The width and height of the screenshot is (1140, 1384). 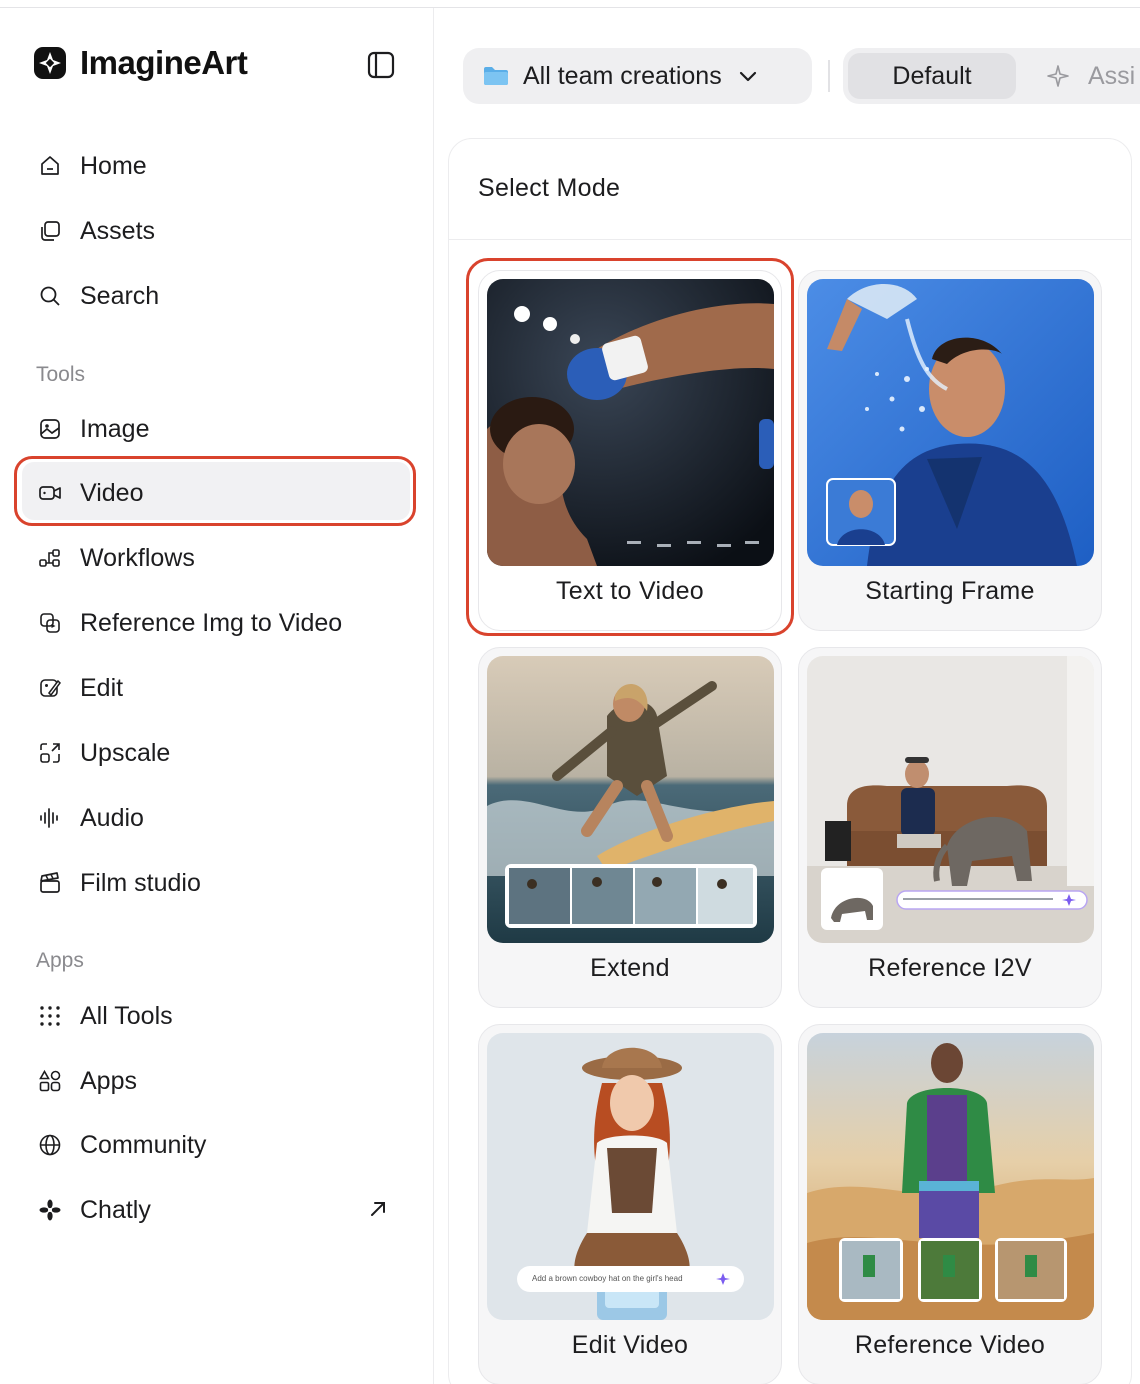 I want to click on apps-icon, so click(x=50, y=1081).